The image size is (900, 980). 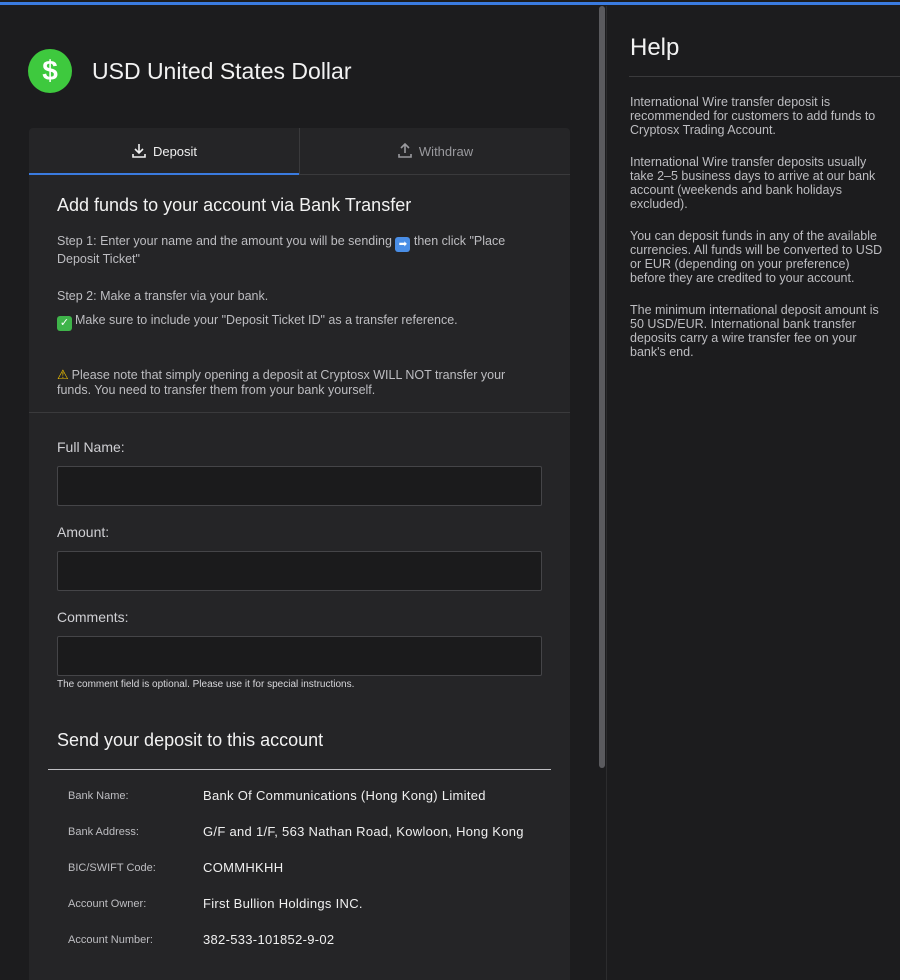 I want to click on scrollbar-thumb, so click(x=602, y=387).